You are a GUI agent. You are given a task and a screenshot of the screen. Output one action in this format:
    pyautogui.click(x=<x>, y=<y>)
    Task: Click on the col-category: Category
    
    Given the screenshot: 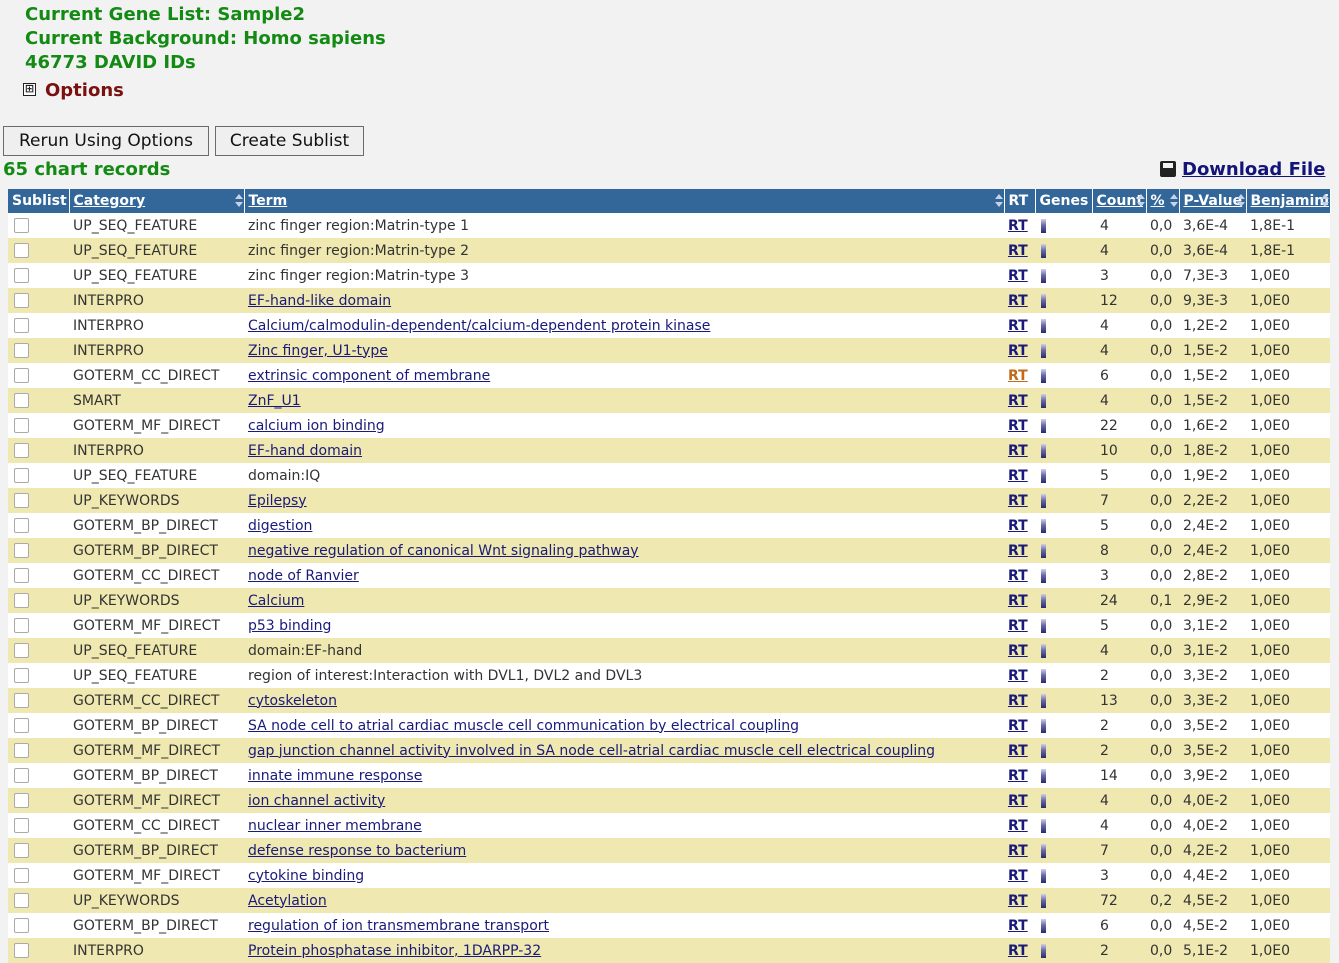 What is the action you would take?
    pyautogui.click(x=157, y=201)
    